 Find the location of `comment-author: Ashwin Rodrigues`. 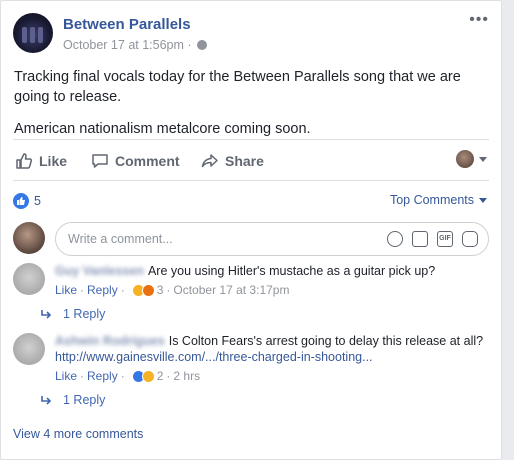

comment-author: Ashwin Rodrigues is located at coordinates (110, 341).